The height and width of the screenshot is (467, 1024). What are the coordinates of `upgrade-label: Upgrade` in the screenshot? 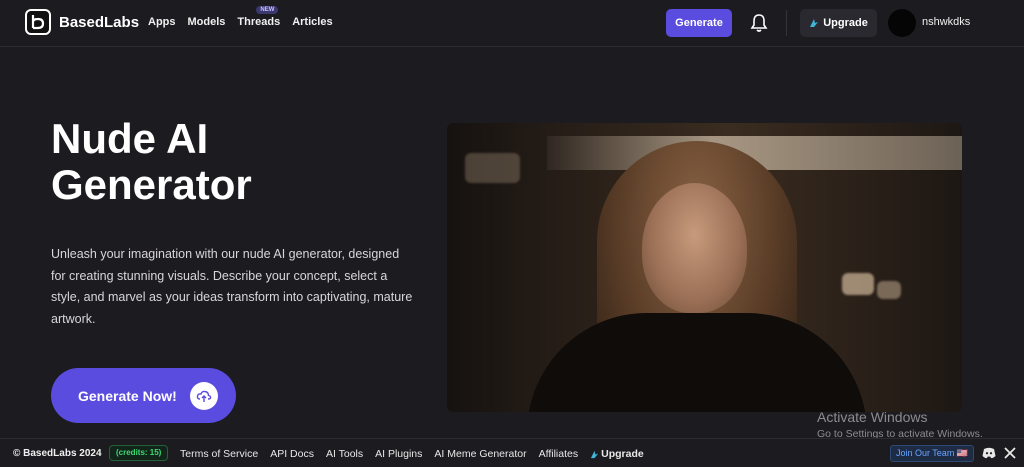 It's located at (845, 23).